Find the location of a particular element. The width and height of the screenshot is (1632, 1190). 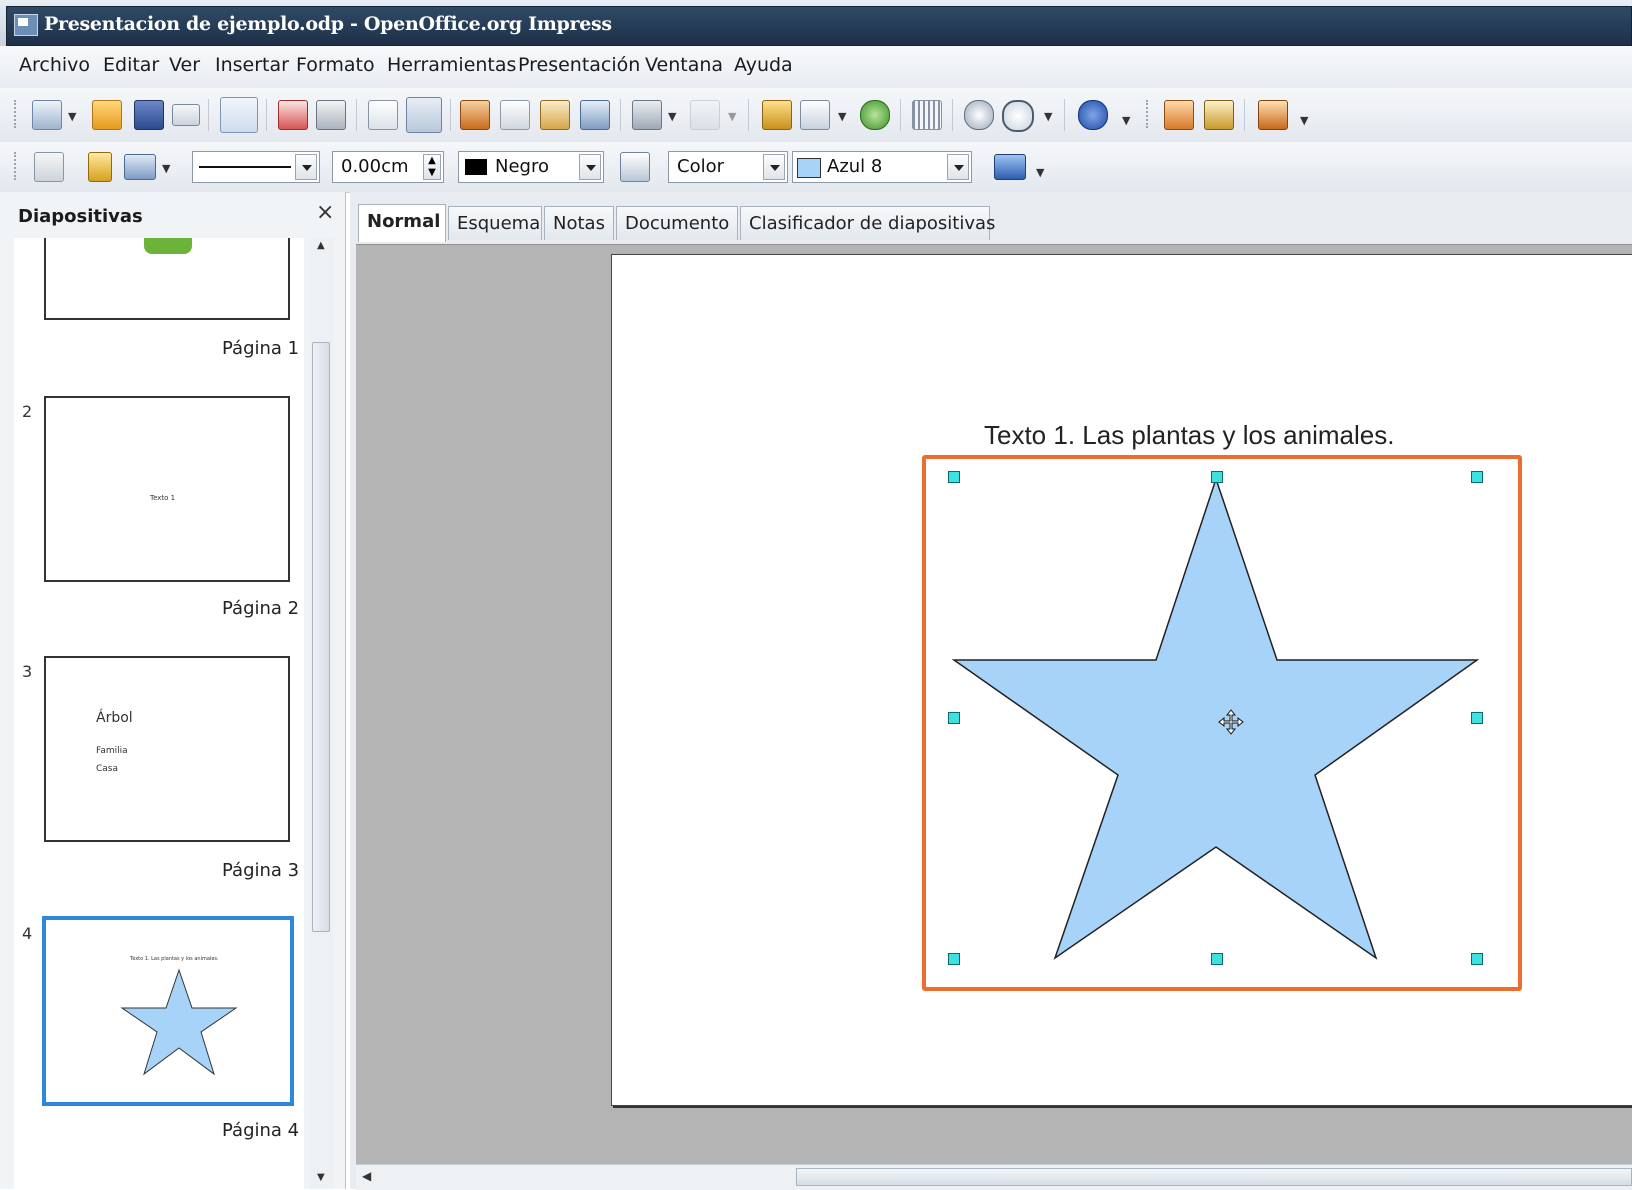

horizontal-scrollbar-thumb is located at coordinates (1214, 1177).